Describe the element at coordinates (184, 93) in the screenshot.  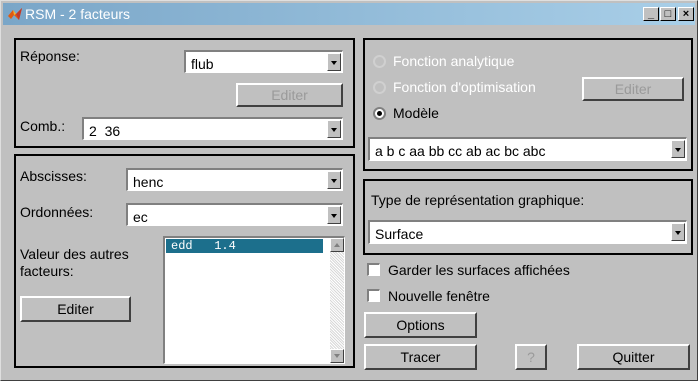
I see `response-panel: Réponse: flub Editer Comb.: 2 36` at that location.